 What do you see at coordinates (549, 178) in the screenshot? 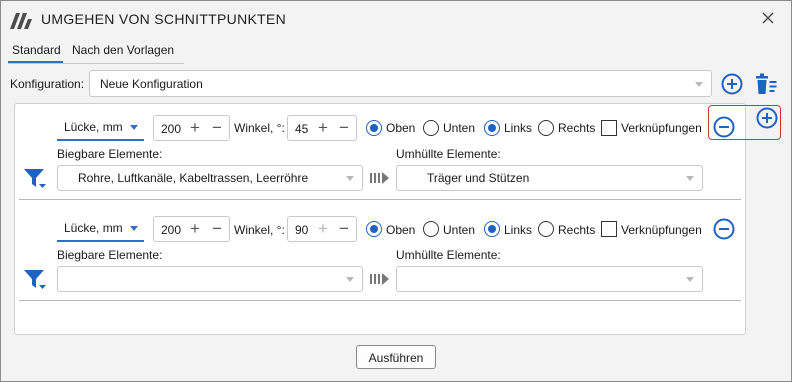
I see `wrapped-select: Träger und Stützen` at bounding box center [549, 178].